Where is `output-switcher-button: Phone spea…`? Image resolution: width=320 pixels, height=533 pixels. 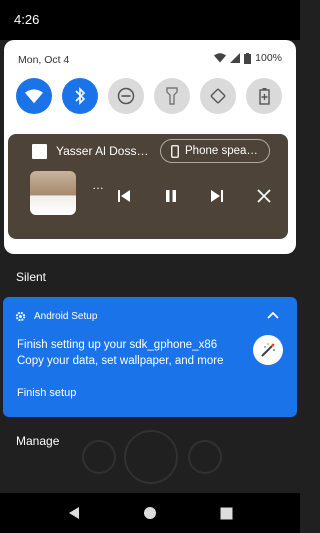
output-switcher-button: Phone spea… is located at coordinates (215, 151).